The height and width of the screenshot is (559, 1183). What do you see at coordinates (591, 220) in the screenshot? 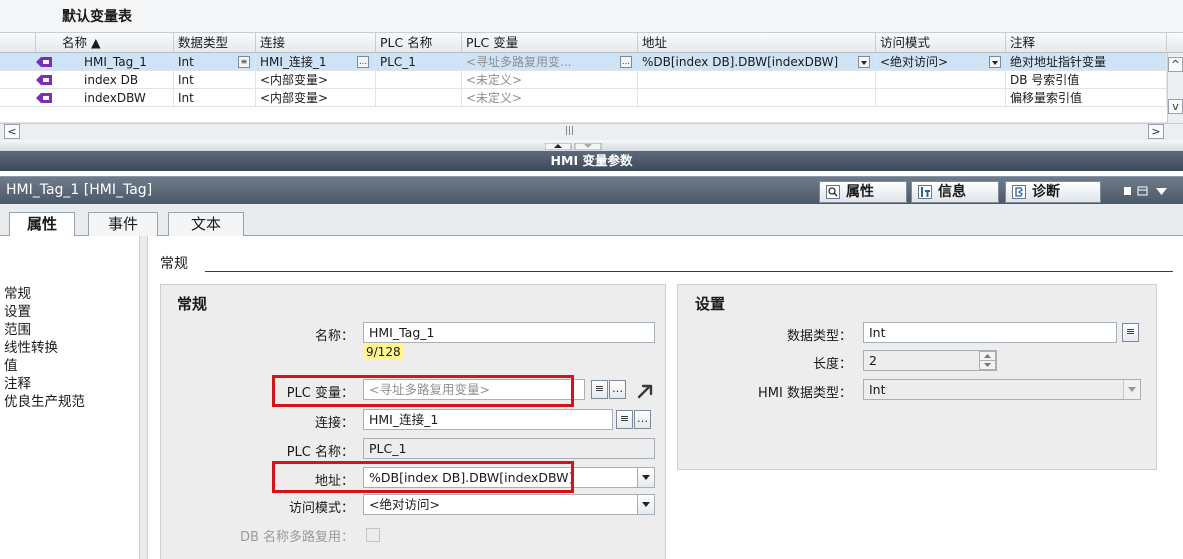
I see `inspector-tab-row: 属性 事件 文本` at bounding box center [591, 220].